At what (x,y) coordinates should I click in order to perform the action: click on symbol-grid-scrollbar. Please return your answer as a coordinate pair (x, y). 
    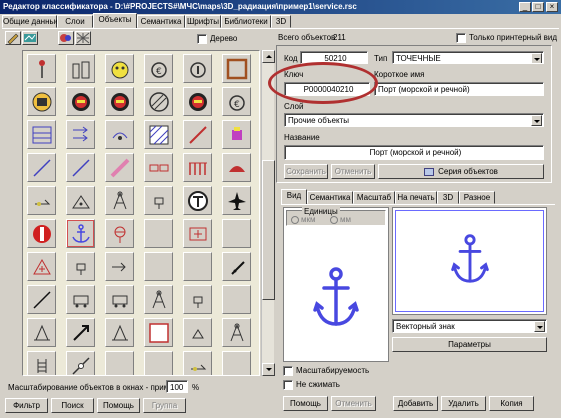
    Looking at the image, I should click on (268, 213).